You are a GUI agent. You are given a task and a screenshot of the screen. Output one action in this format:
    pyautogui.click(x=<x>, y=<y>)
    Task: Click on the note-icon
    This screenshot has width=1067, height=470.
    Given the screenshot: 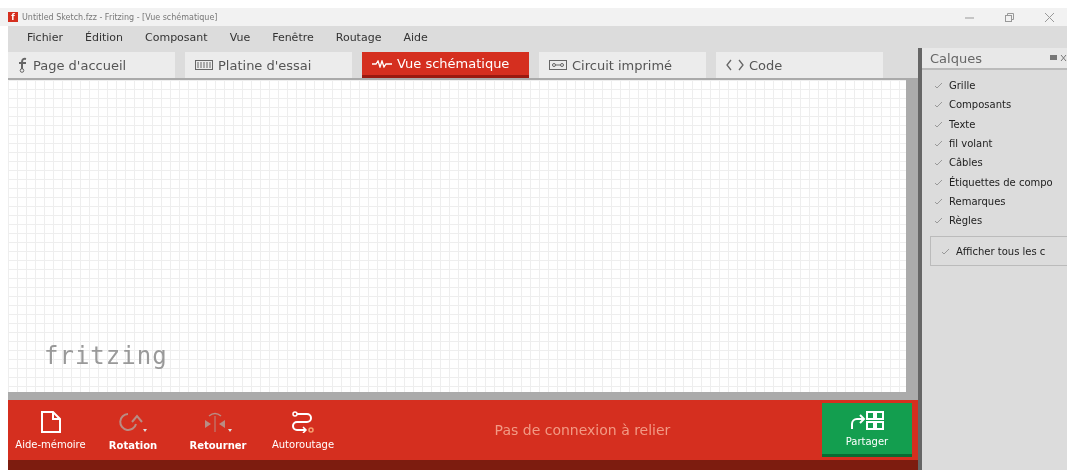 What is the action you would take?
    pyautogui.click(x=50, y=421)
    